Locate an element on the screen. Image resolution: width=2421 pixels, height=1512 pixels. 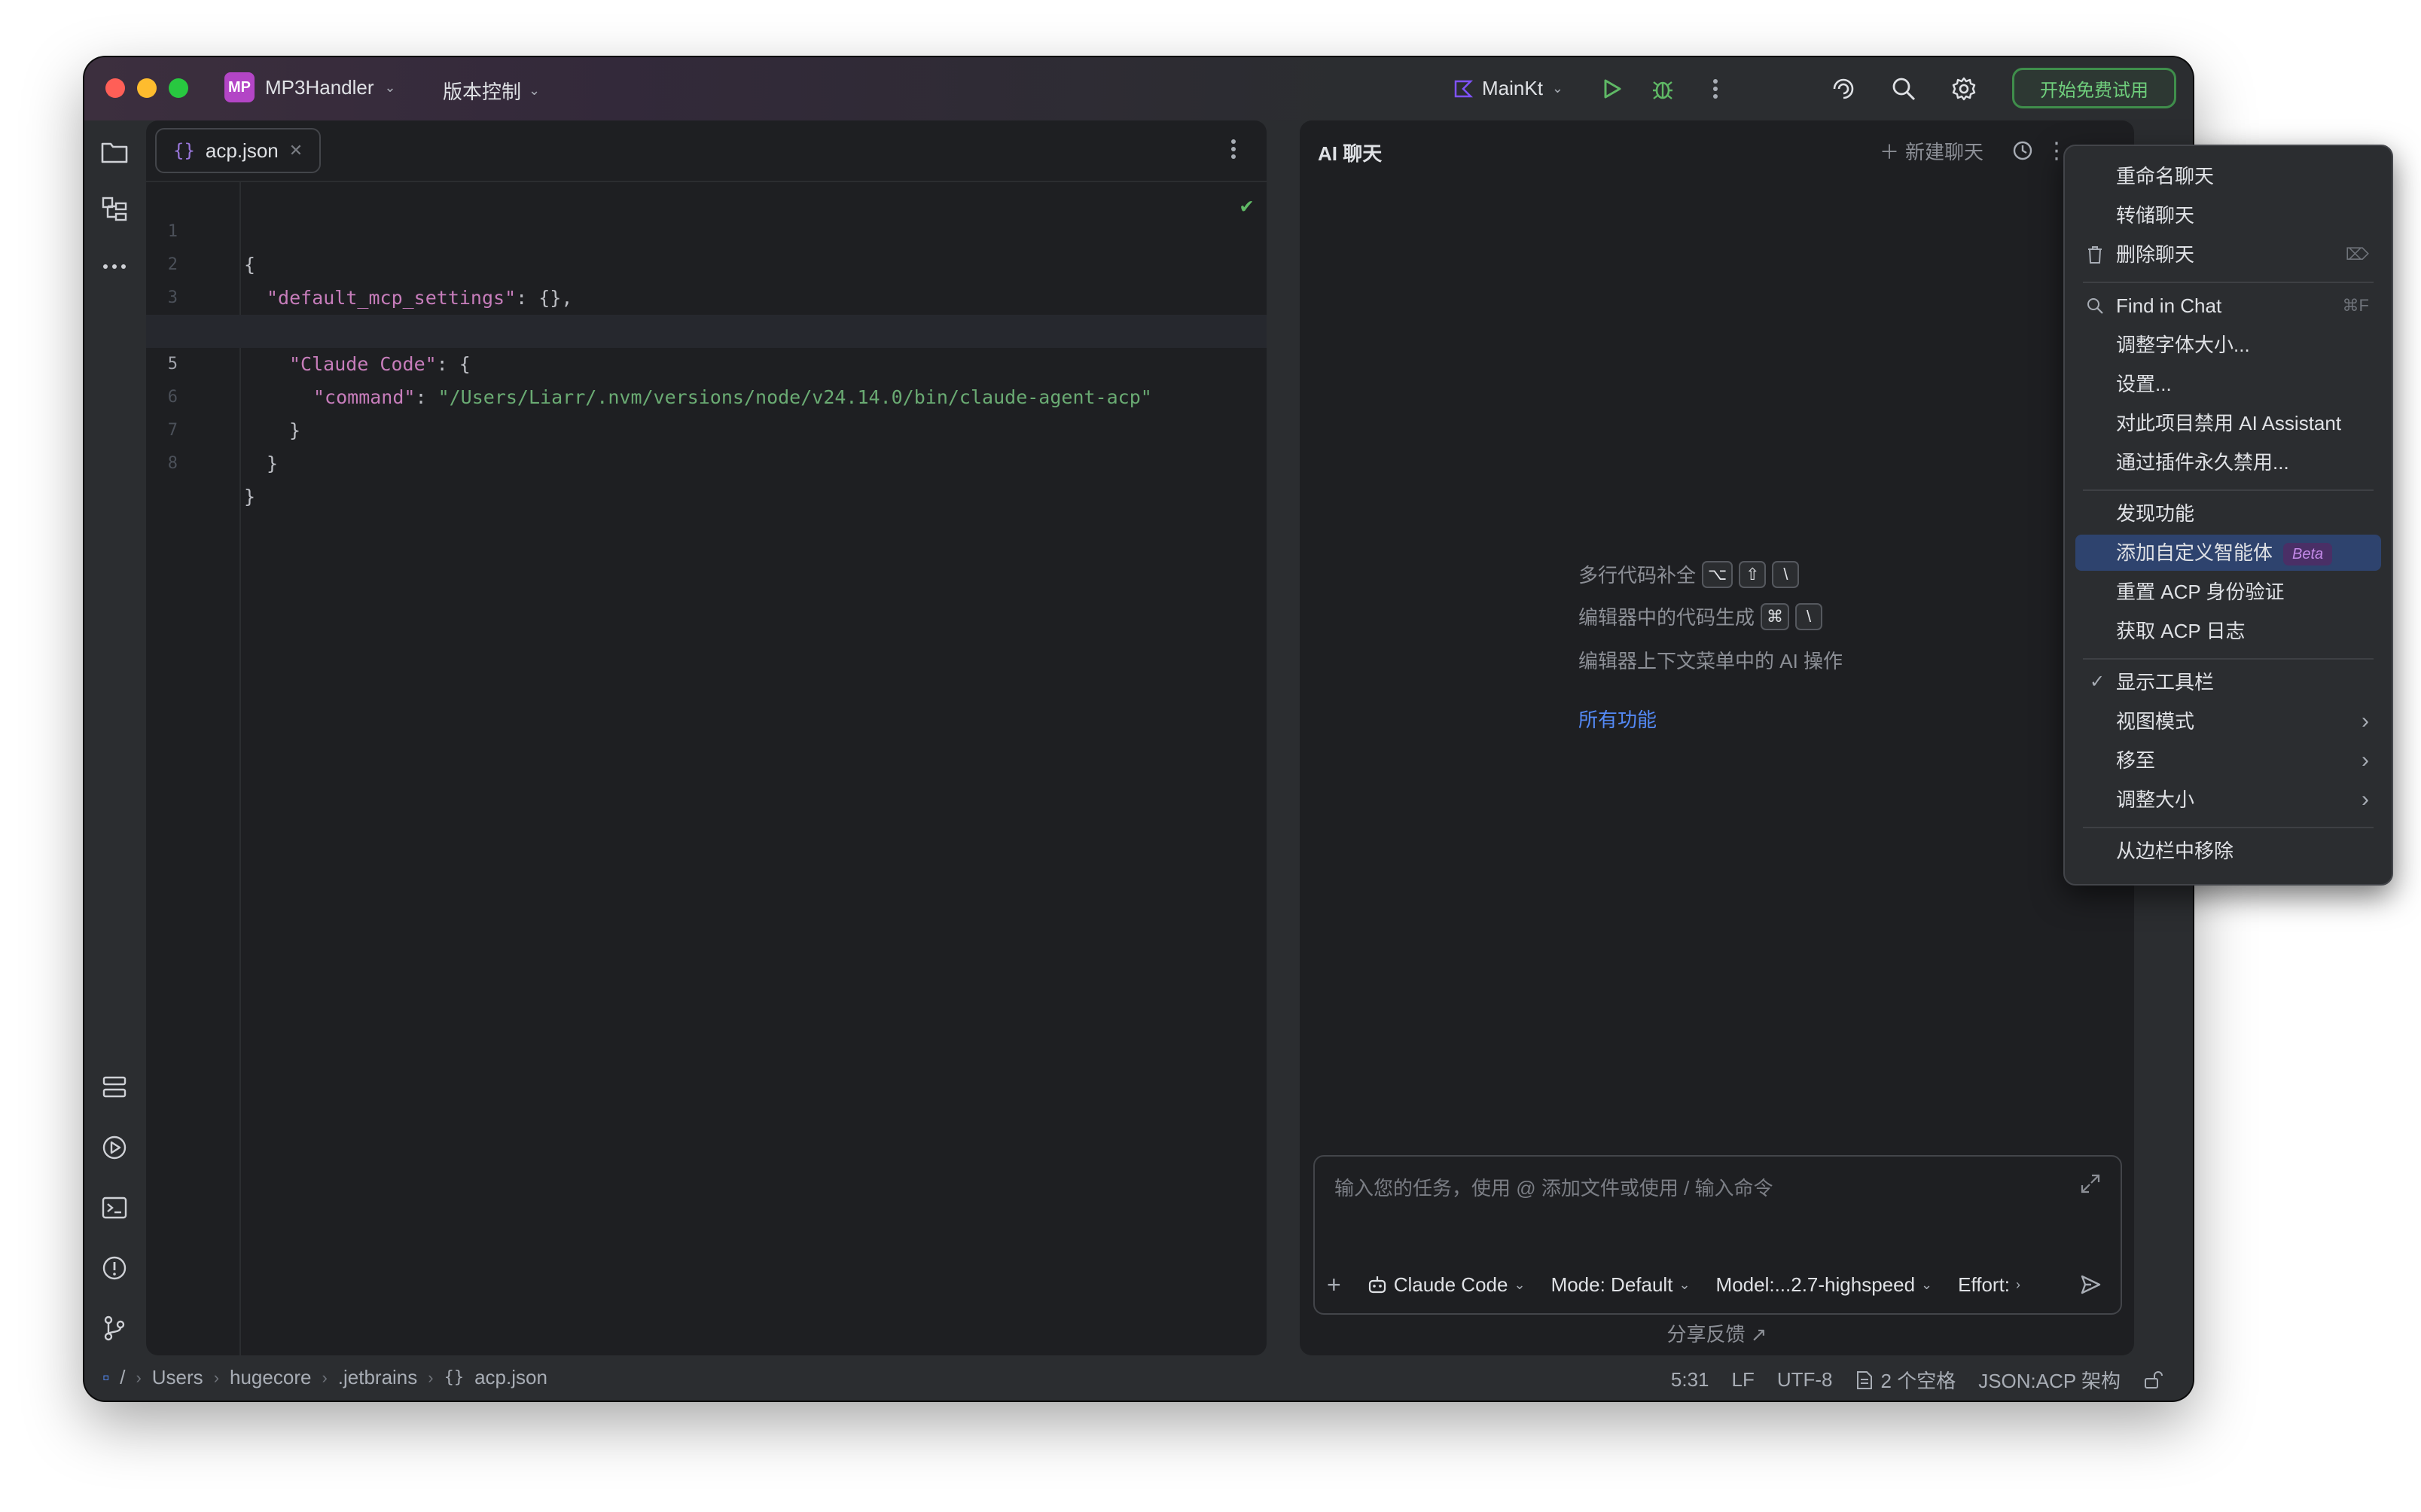
json-schema: JSON:ACP 架构 is located at coordinates (2049, 1380).